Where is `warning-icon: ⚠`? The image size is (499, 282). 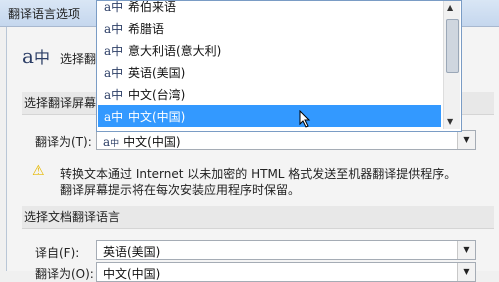 warning-icon: ⚠ is located at coordinates (38, 171).